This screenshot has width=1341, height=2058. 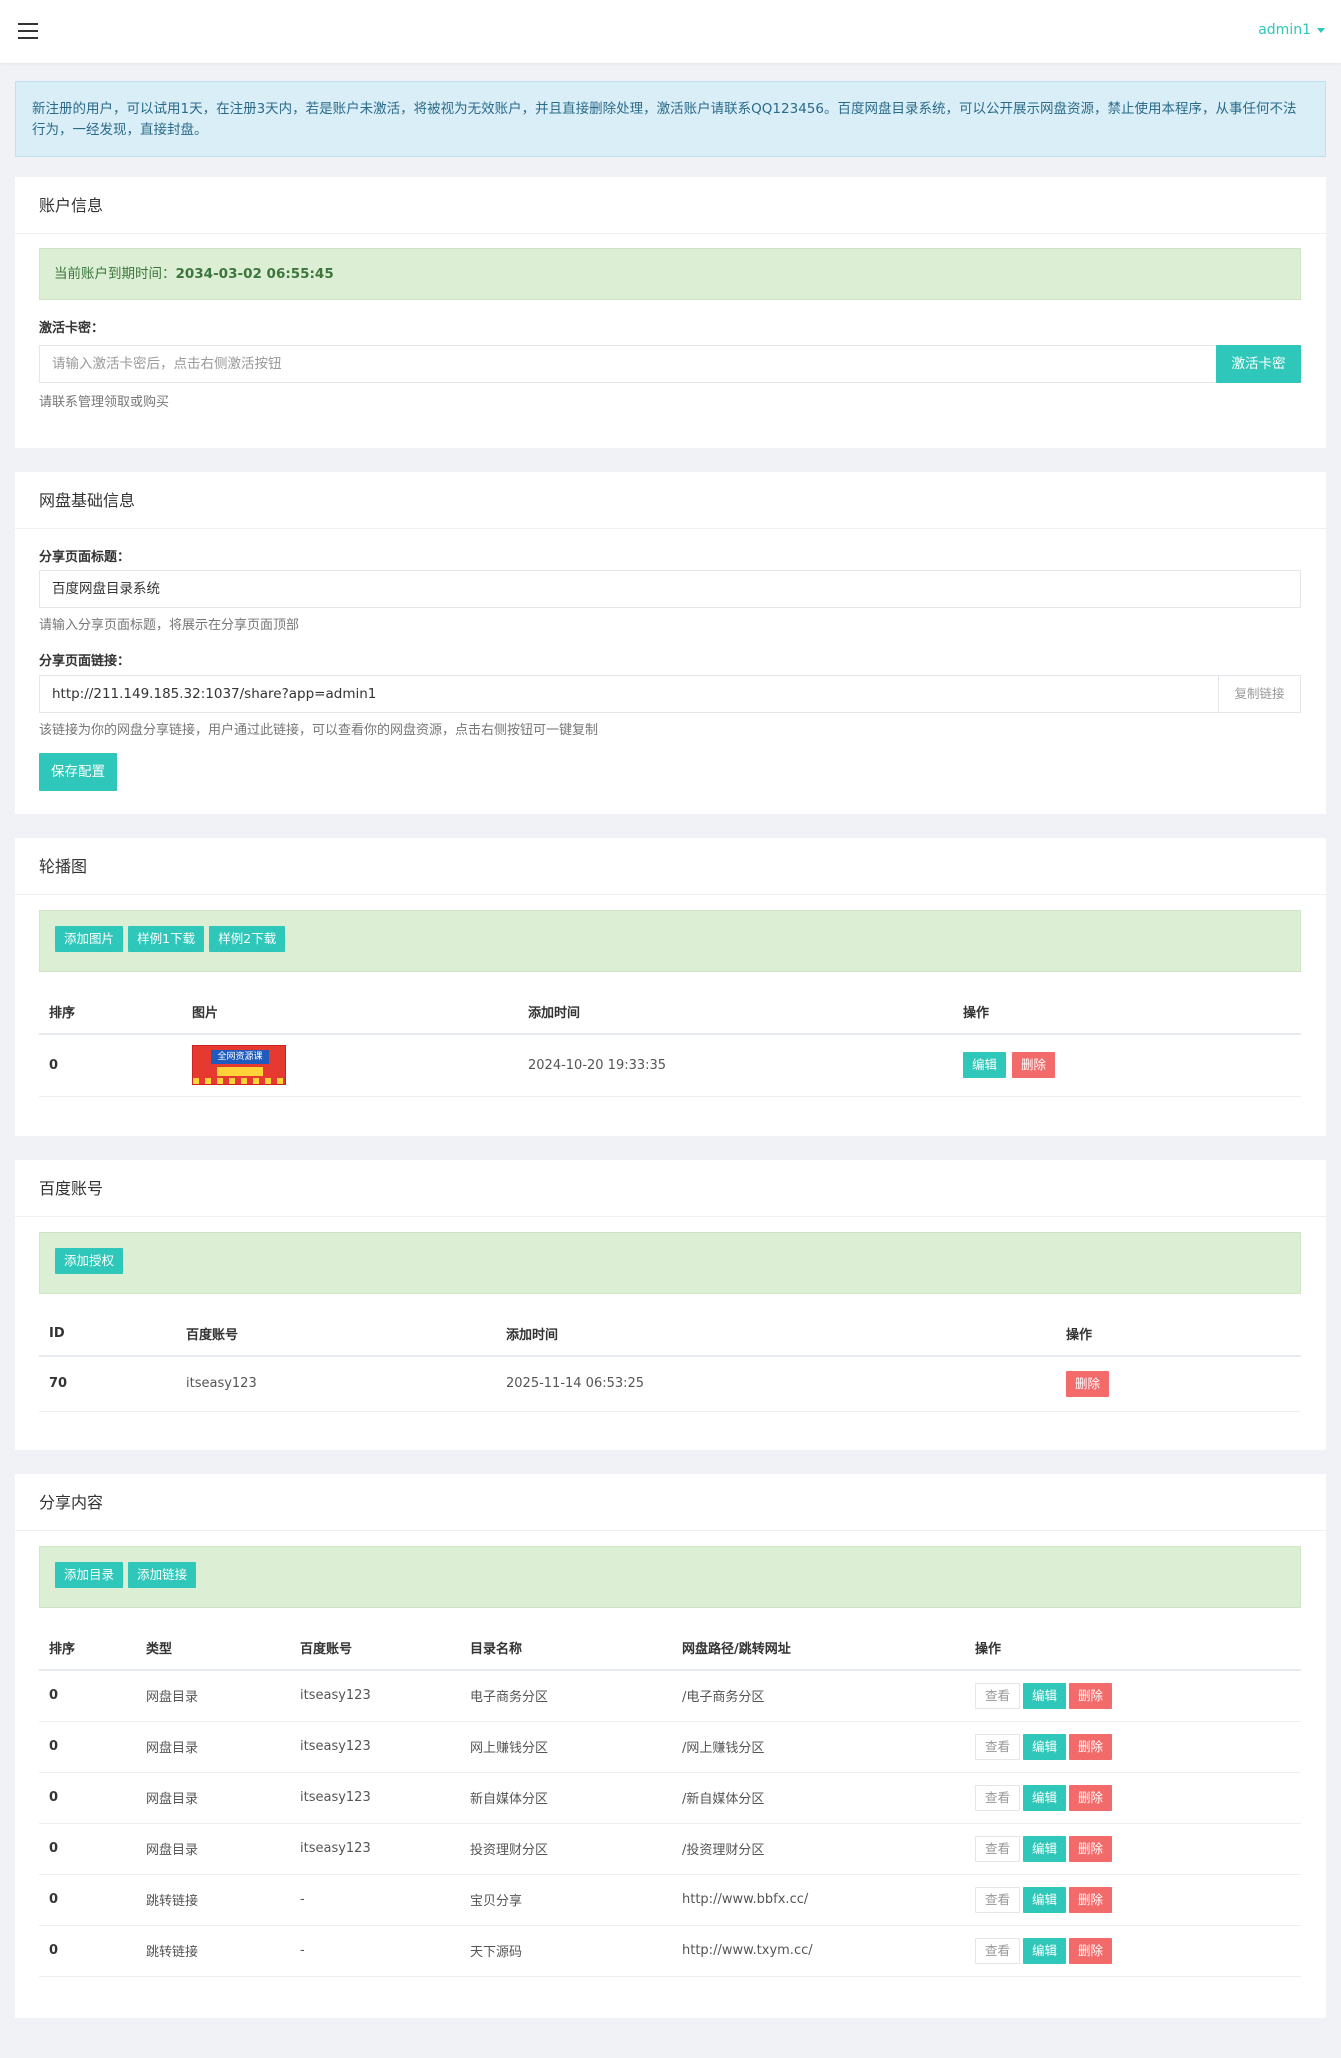 I want to click on carousel-thumbnail: 全网资源课, so click(x=239, y=1065).